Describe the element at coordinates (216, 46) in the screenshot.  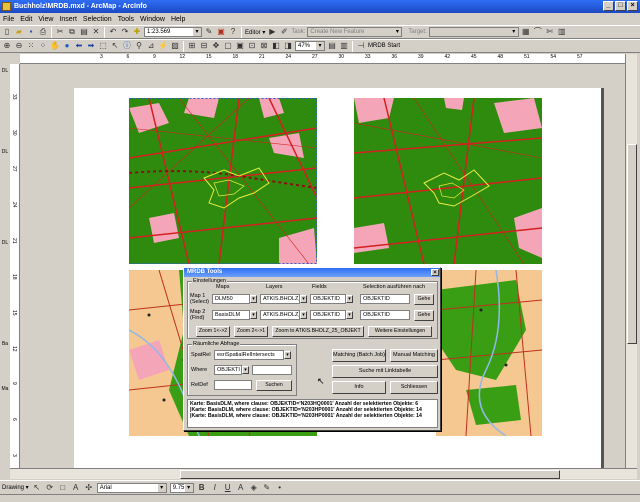
I see `layout-pan-icon: ✥` at that location.